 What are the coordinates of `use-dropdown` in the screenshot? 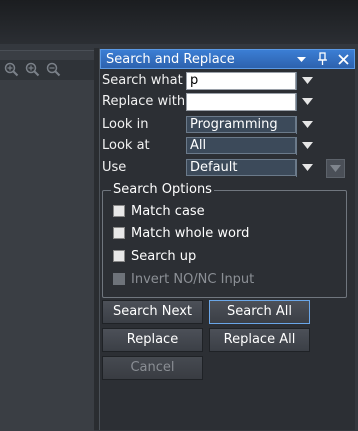 It's located at (307, 168).